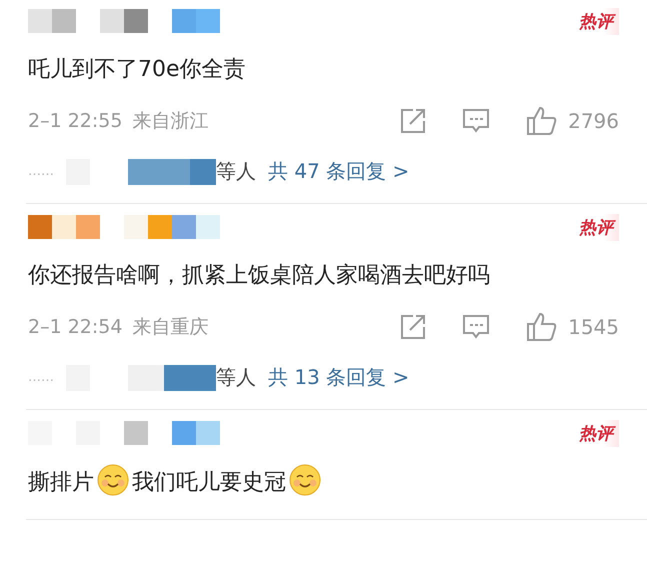 The width and height of the screenshot is (647, 579). Describe the element at coordinates (170, 121) in the screenshot. I see `comment-location: 来自浙江` at that location.